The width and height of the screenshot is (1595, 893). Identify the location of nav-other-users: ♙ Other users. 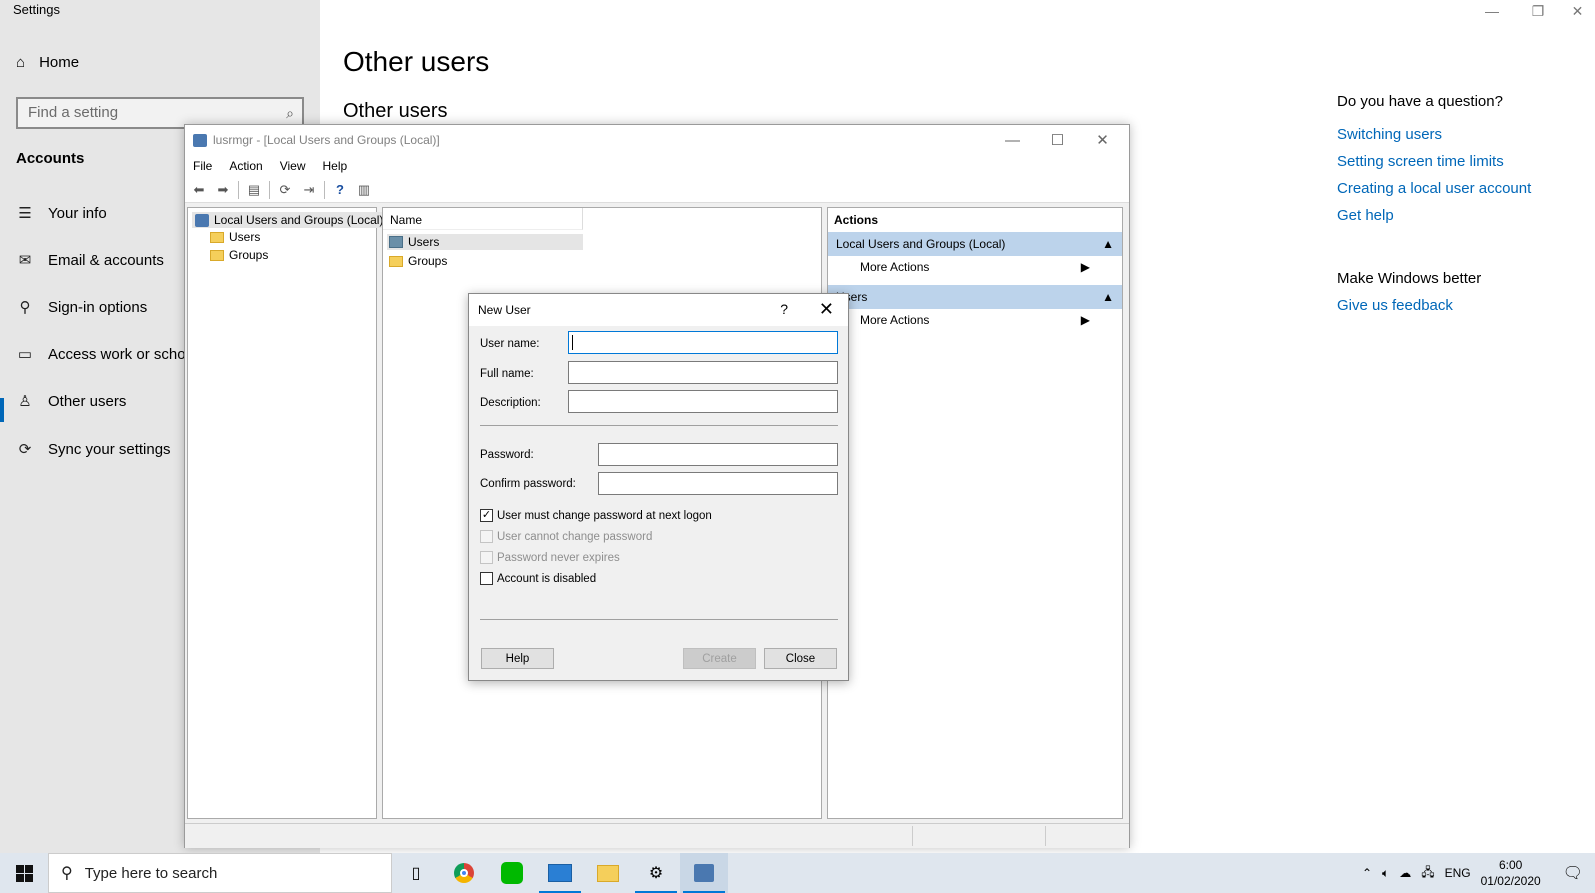
(71, 401).